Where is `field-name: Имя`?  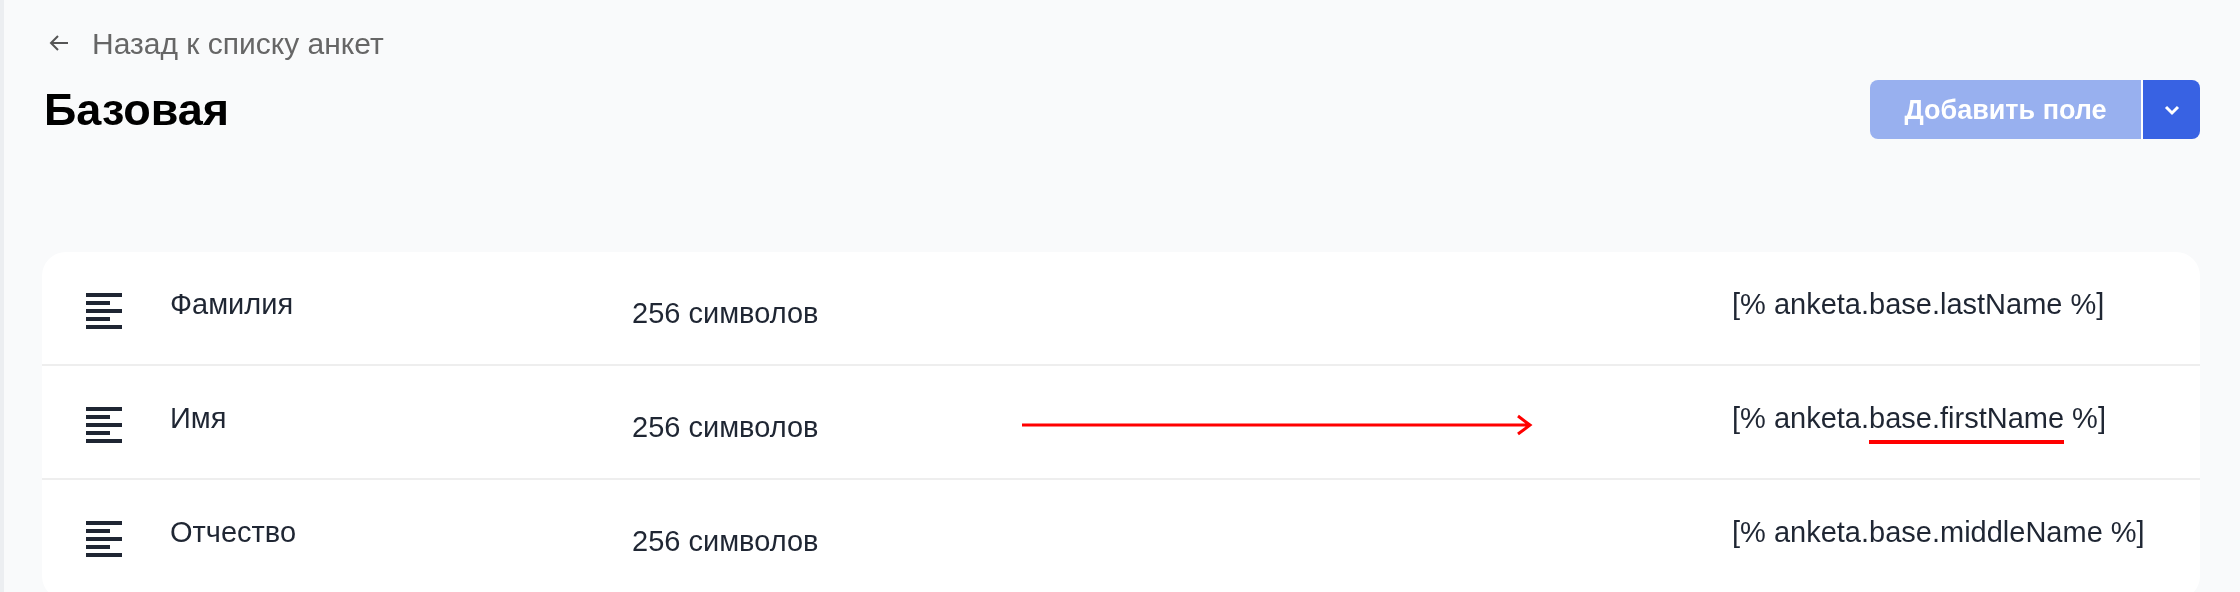 field-name: Имя is located at coordinates (198, 418).